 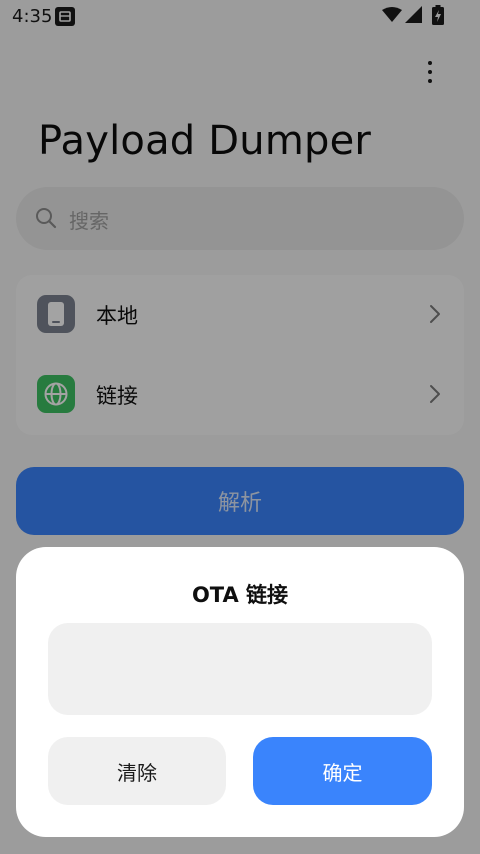 What do you see at coordinates (342, 771) in the screenshot?
I see `confirm-button: 确定` at bounding box center [342, 771].